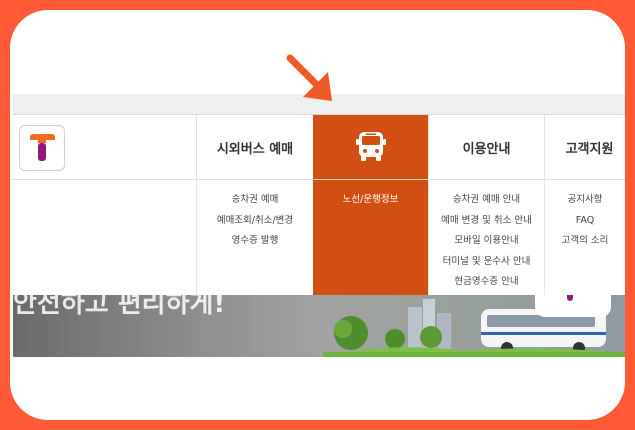 The width and height of the screenshot is (635, 430). What do you see at coordinates (309, 77) in the screenshot?
I see `arrow-pointer-icon` at bounding box center [309, 77].